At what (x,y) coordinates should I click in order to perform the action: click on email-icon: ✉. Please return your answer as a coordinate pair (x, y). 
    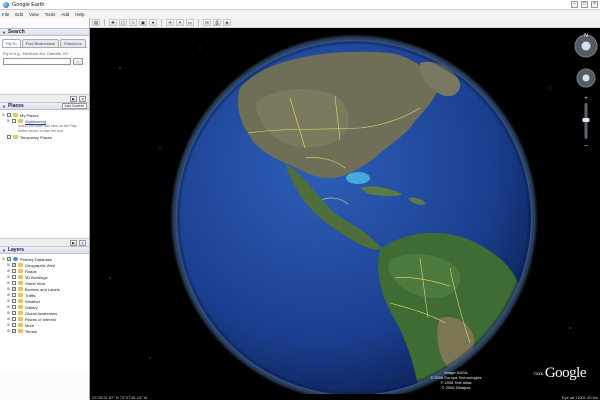
    Looking at the image, I should click on (207, 22).